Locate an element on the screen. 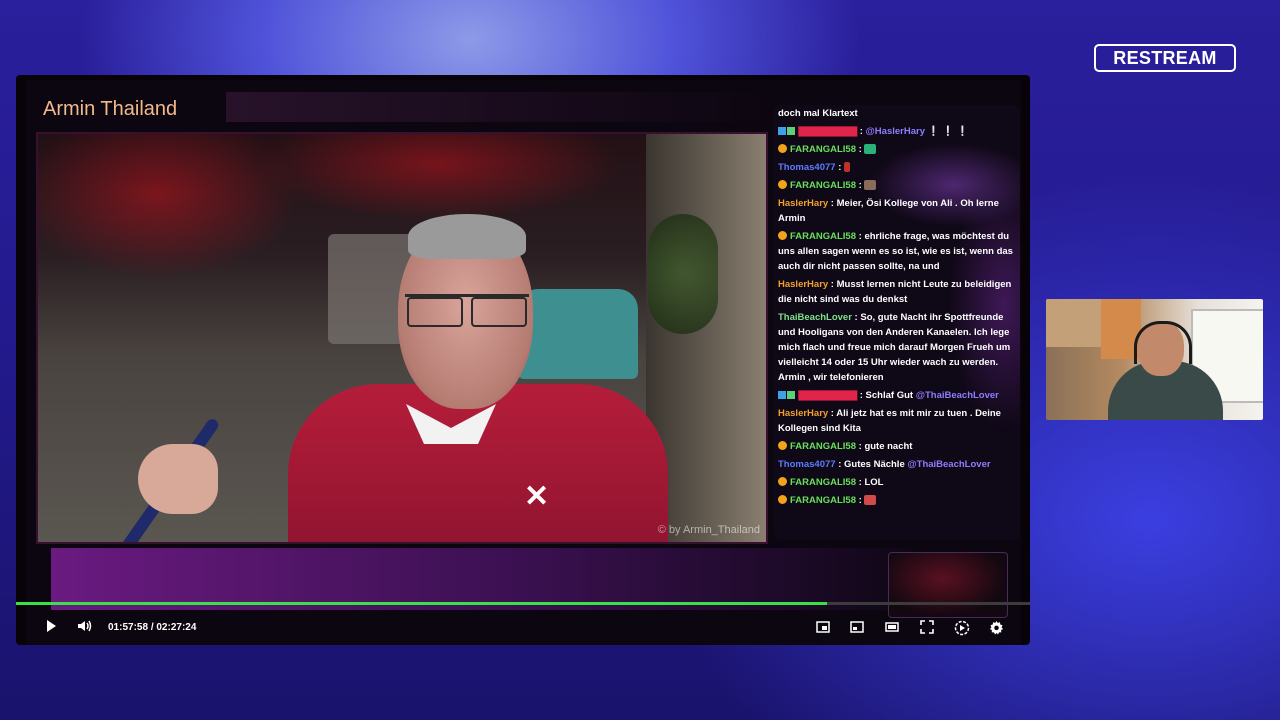 Image resolution: width=1280 pixels, height=720 pixels. chat-message: FARANGALI58 : LOL is located at coordinates (897, 483).